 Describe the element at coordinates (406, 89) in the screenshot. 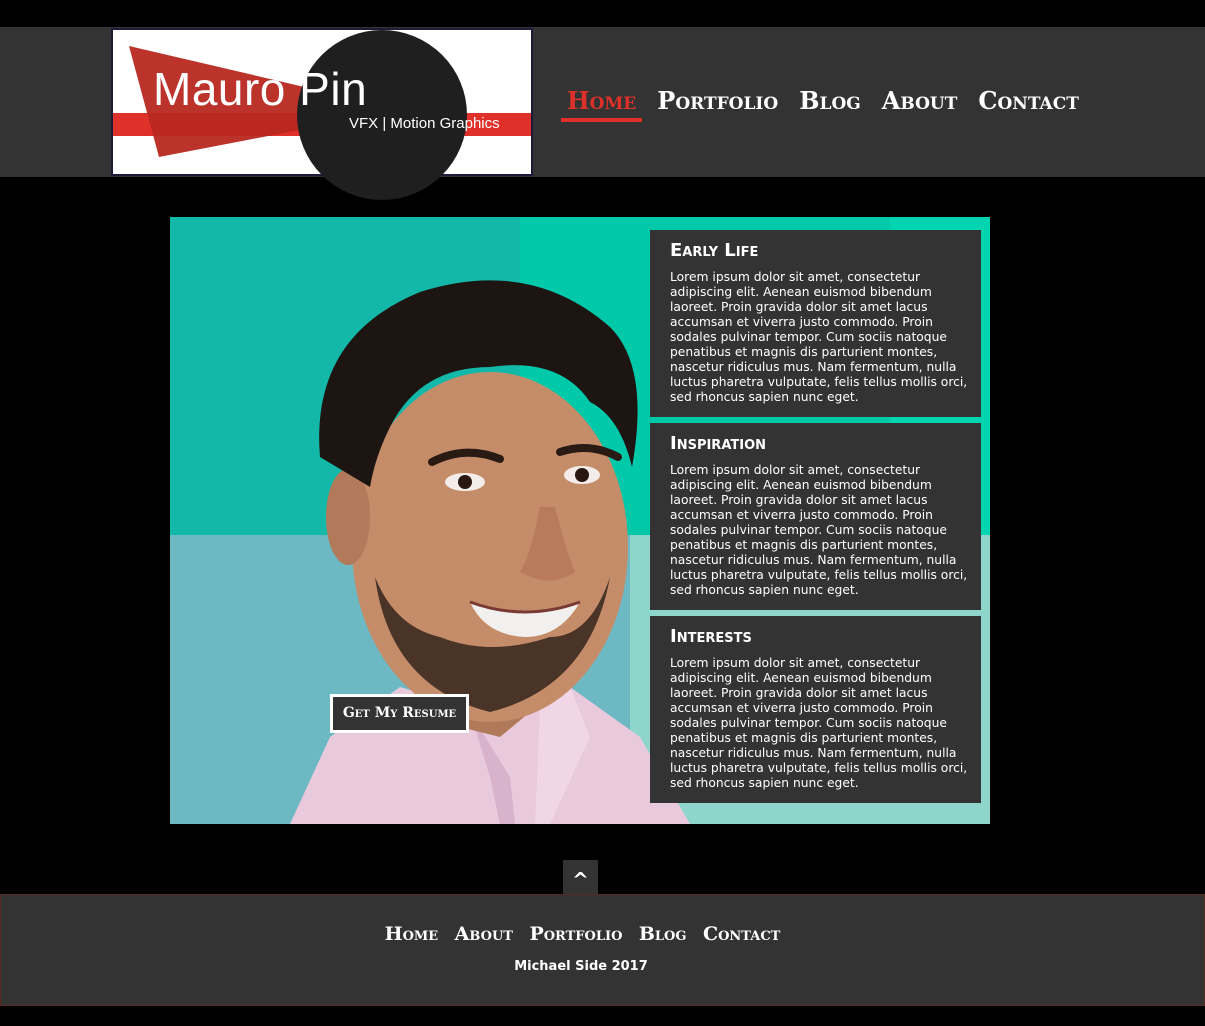

I see `logo-last-name-end: edo` at that location.